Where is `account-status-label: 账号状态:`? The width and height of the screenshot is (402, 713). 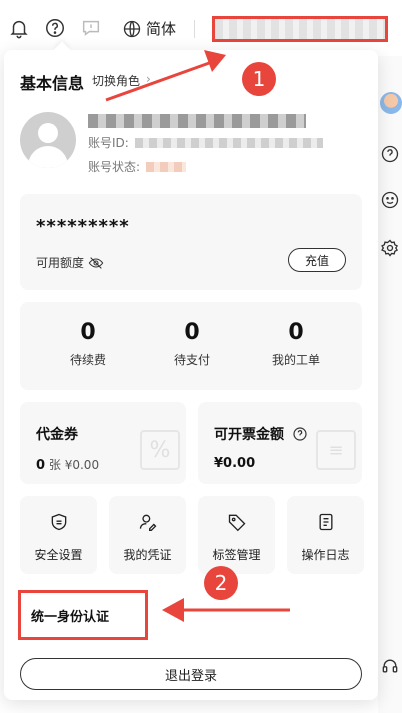
account-status-label: 账号状态: is located at coordinates (114, 167).